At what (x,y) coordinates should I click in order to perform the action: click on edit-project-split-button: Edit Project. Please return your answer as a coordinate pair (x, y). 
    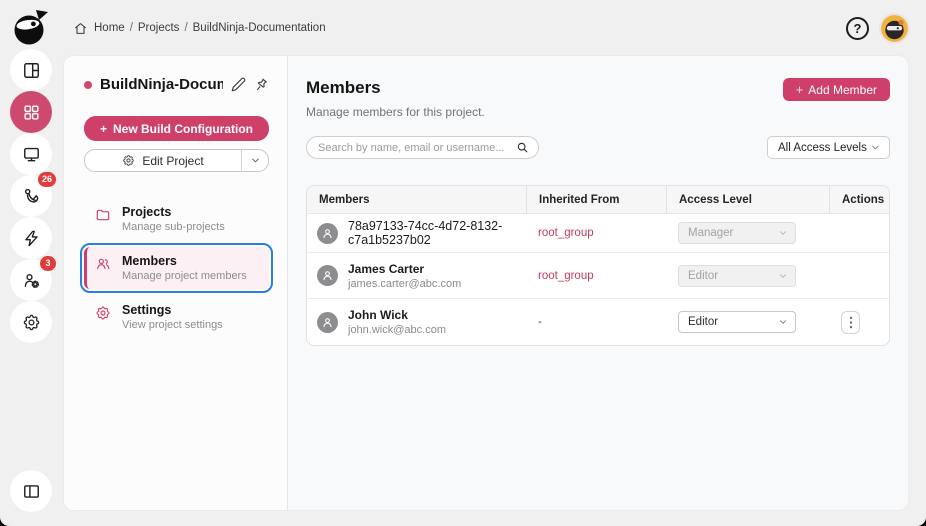
    Looking at the image, I should click on (176, 160).